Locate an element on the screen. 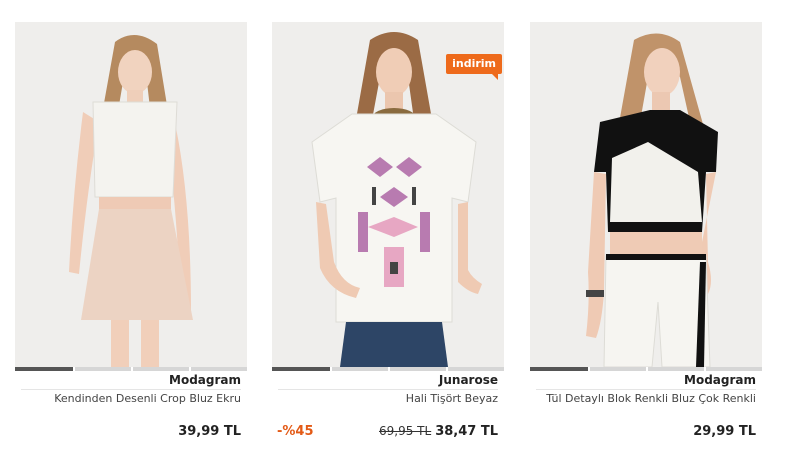  old-price: 69,95 TL is located at coordinates (405, 431).